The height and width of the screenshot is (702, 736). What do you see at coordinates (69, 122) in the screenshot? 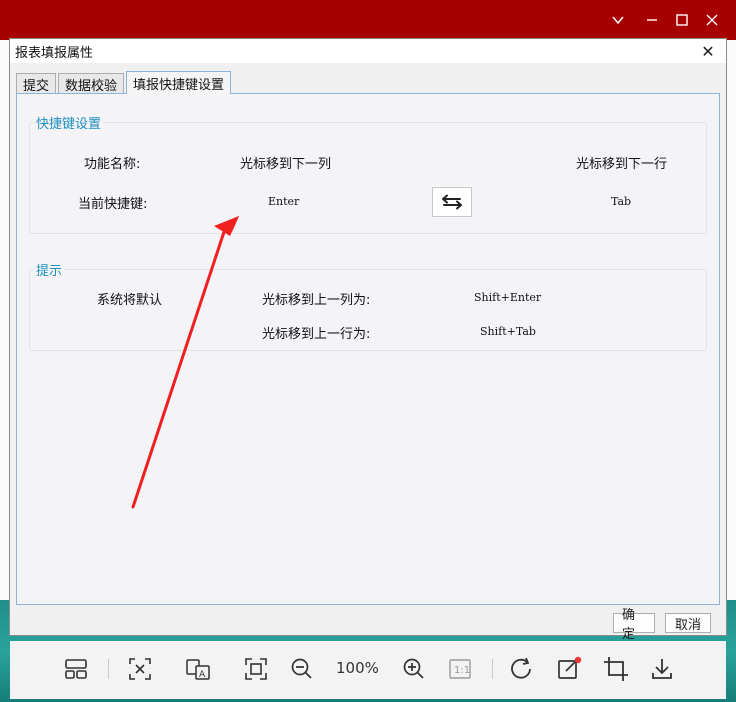
I see `shortcut-group-title: 快捷键设置` at bounding box center [69, 122].